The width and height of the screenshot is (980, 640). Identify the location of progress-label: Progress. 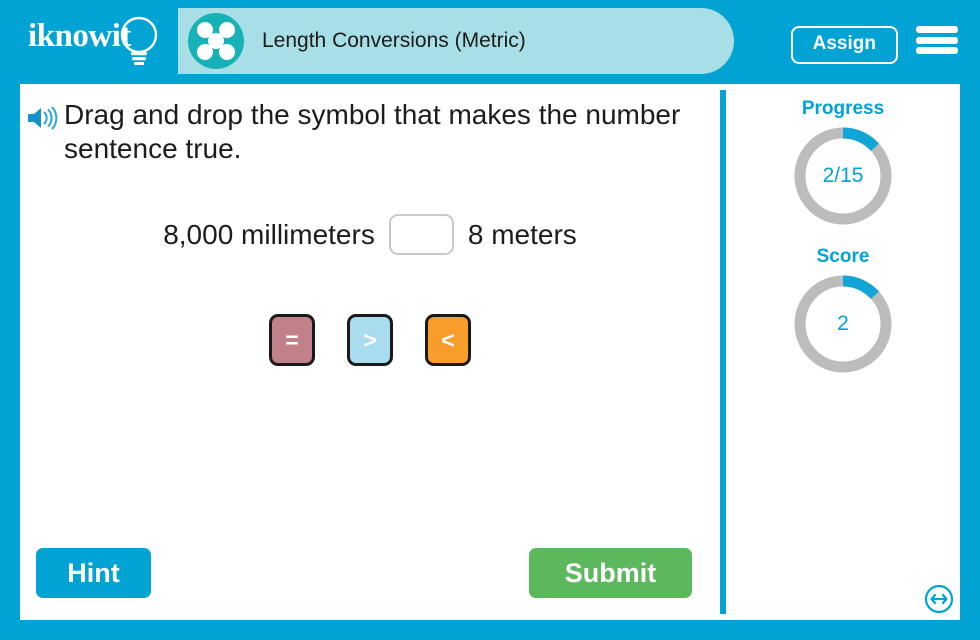
(843, 108).